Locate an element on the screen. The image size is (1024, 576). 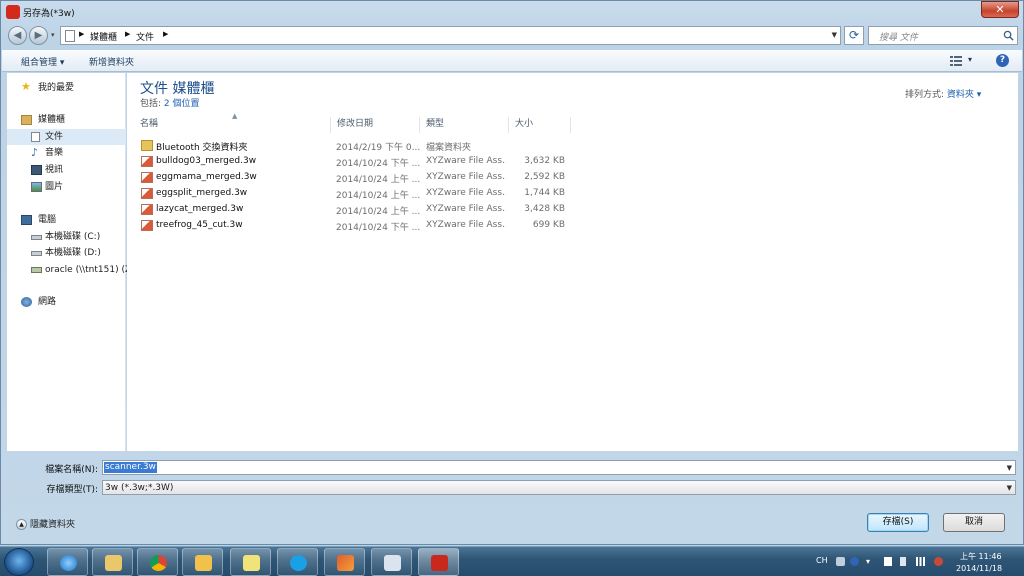
clock-time: 上午 11:46 is located at coordinates (981, 556).